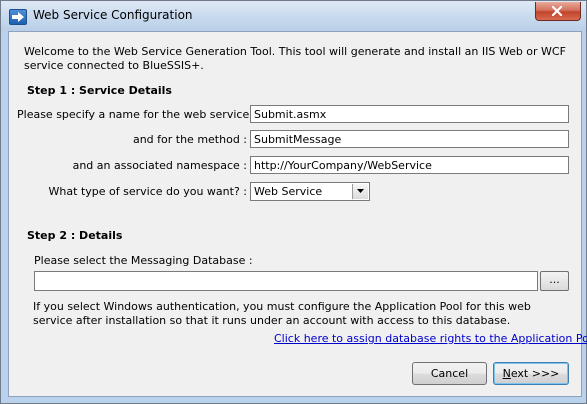 The image size is (587, 404). I want to click on service-type-select: Web Service, so click(310, 191).